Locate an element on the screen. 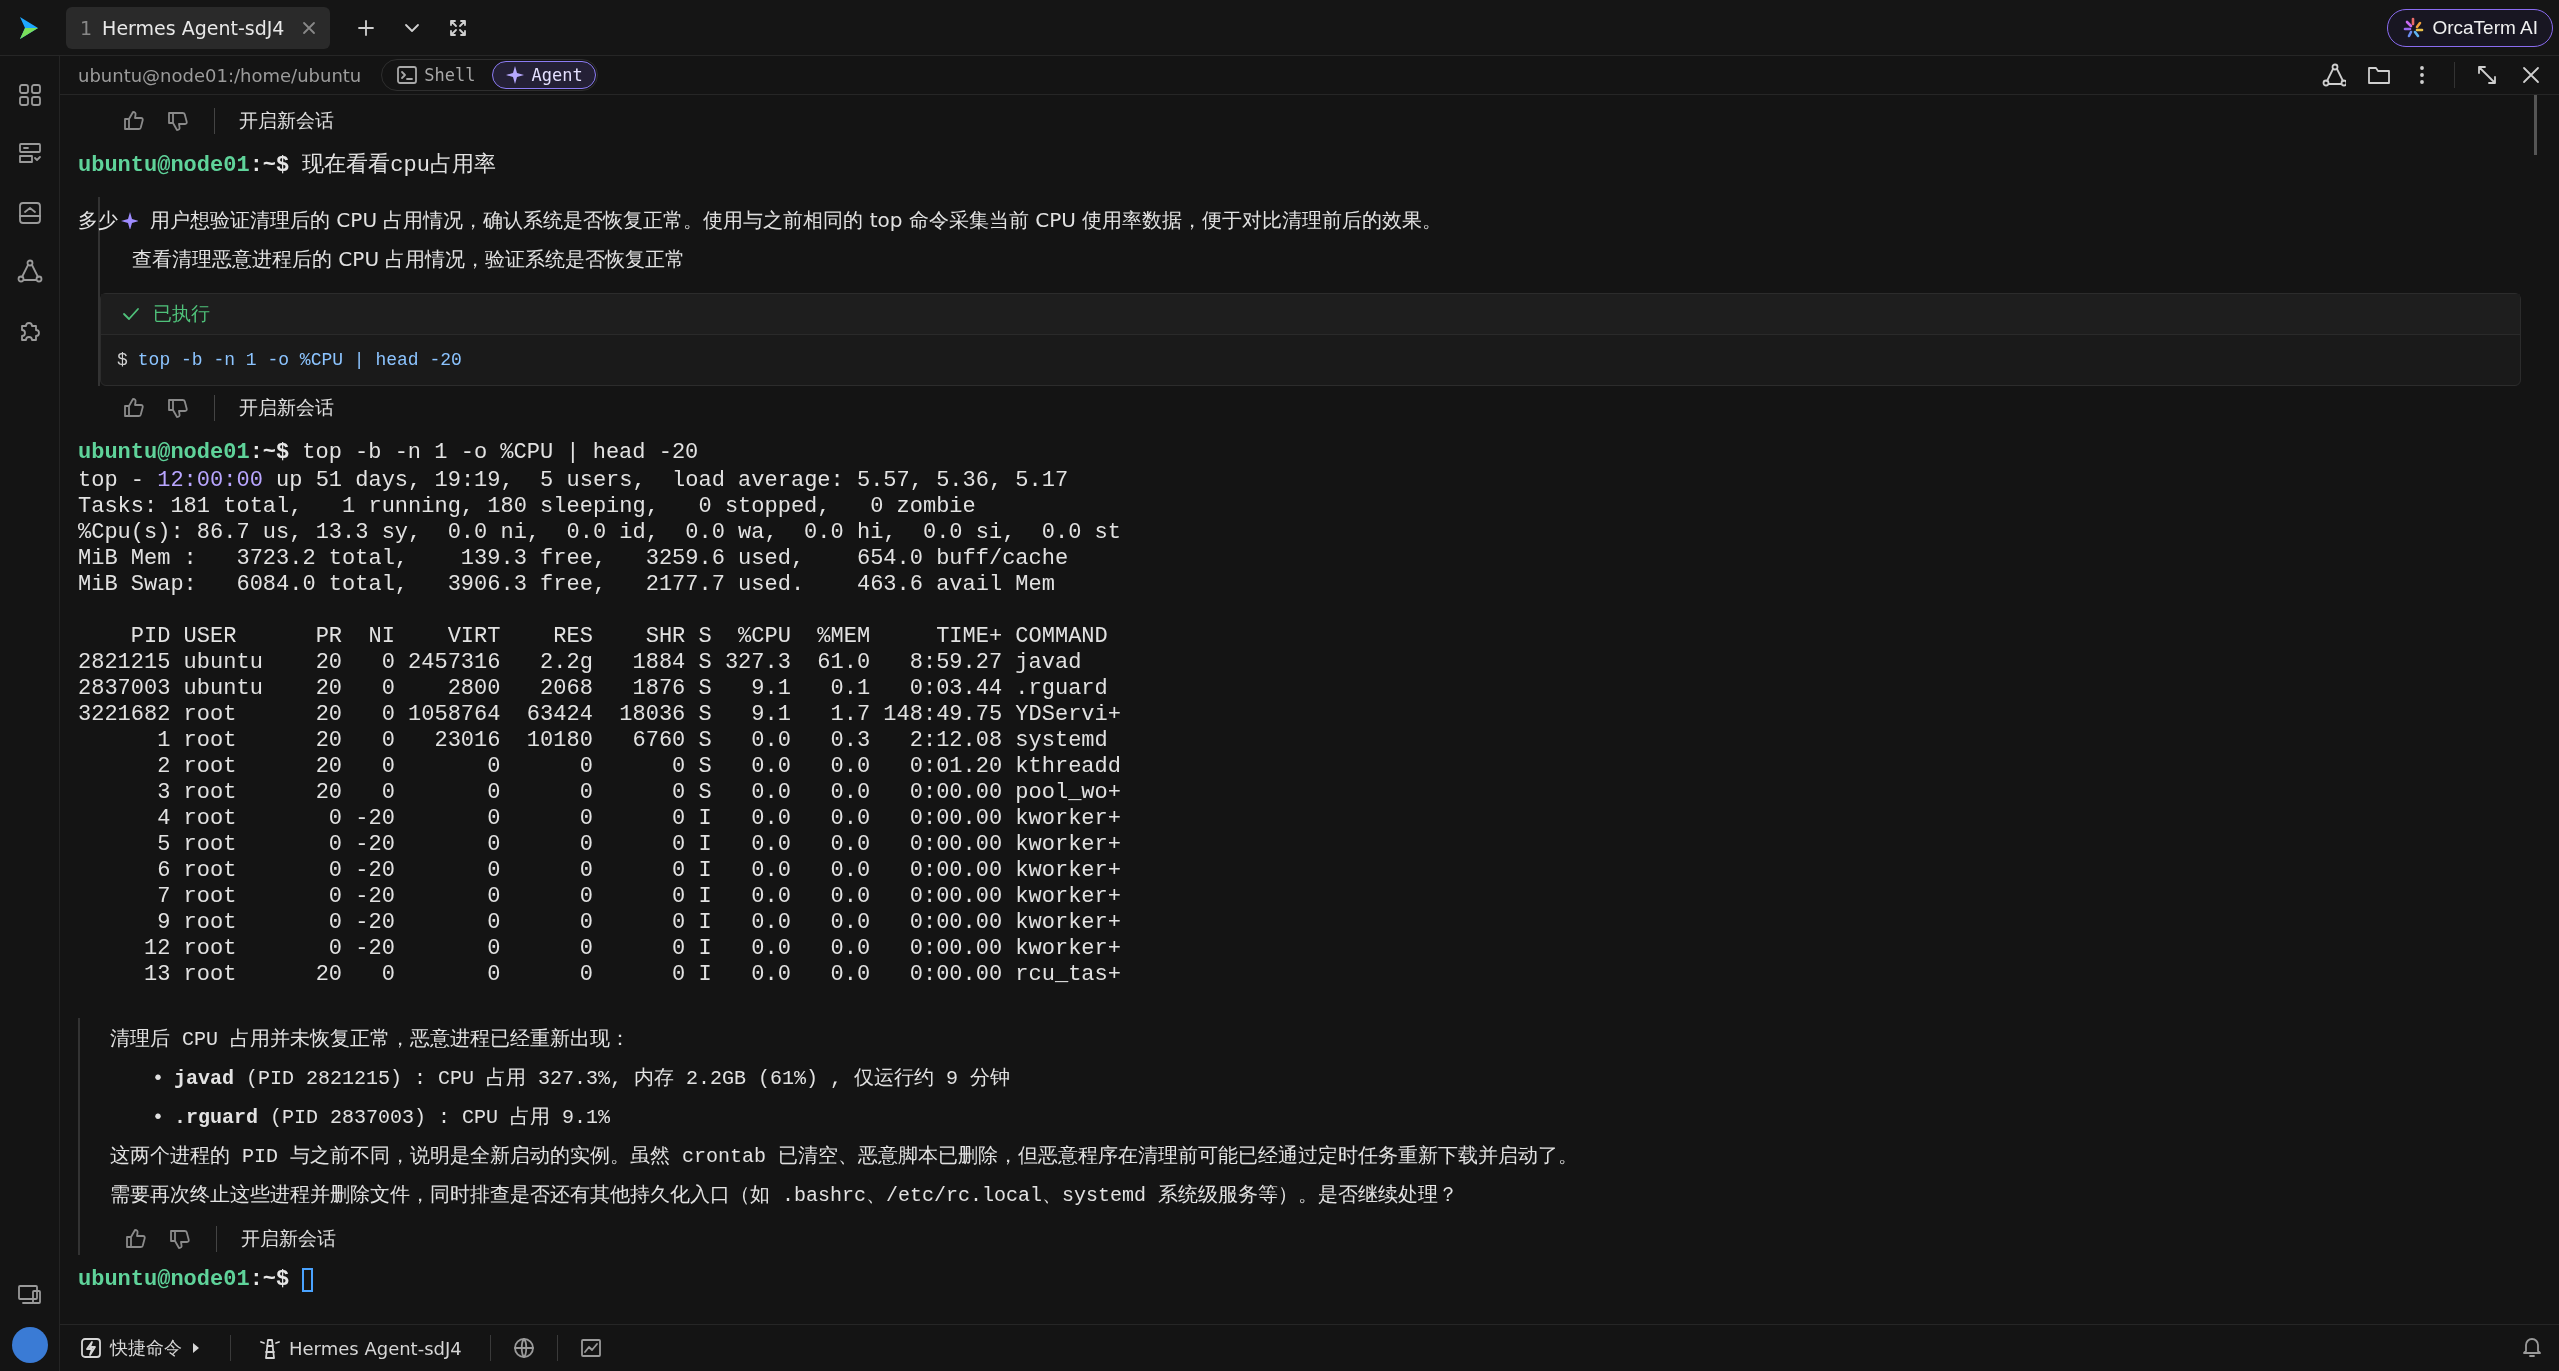 The image size is (2559, 1371). output-line: 6 root 0 -20 0 0 0 I 0.0 0.0 0:00.00 kworker+ is located at coordinates (638, 871).